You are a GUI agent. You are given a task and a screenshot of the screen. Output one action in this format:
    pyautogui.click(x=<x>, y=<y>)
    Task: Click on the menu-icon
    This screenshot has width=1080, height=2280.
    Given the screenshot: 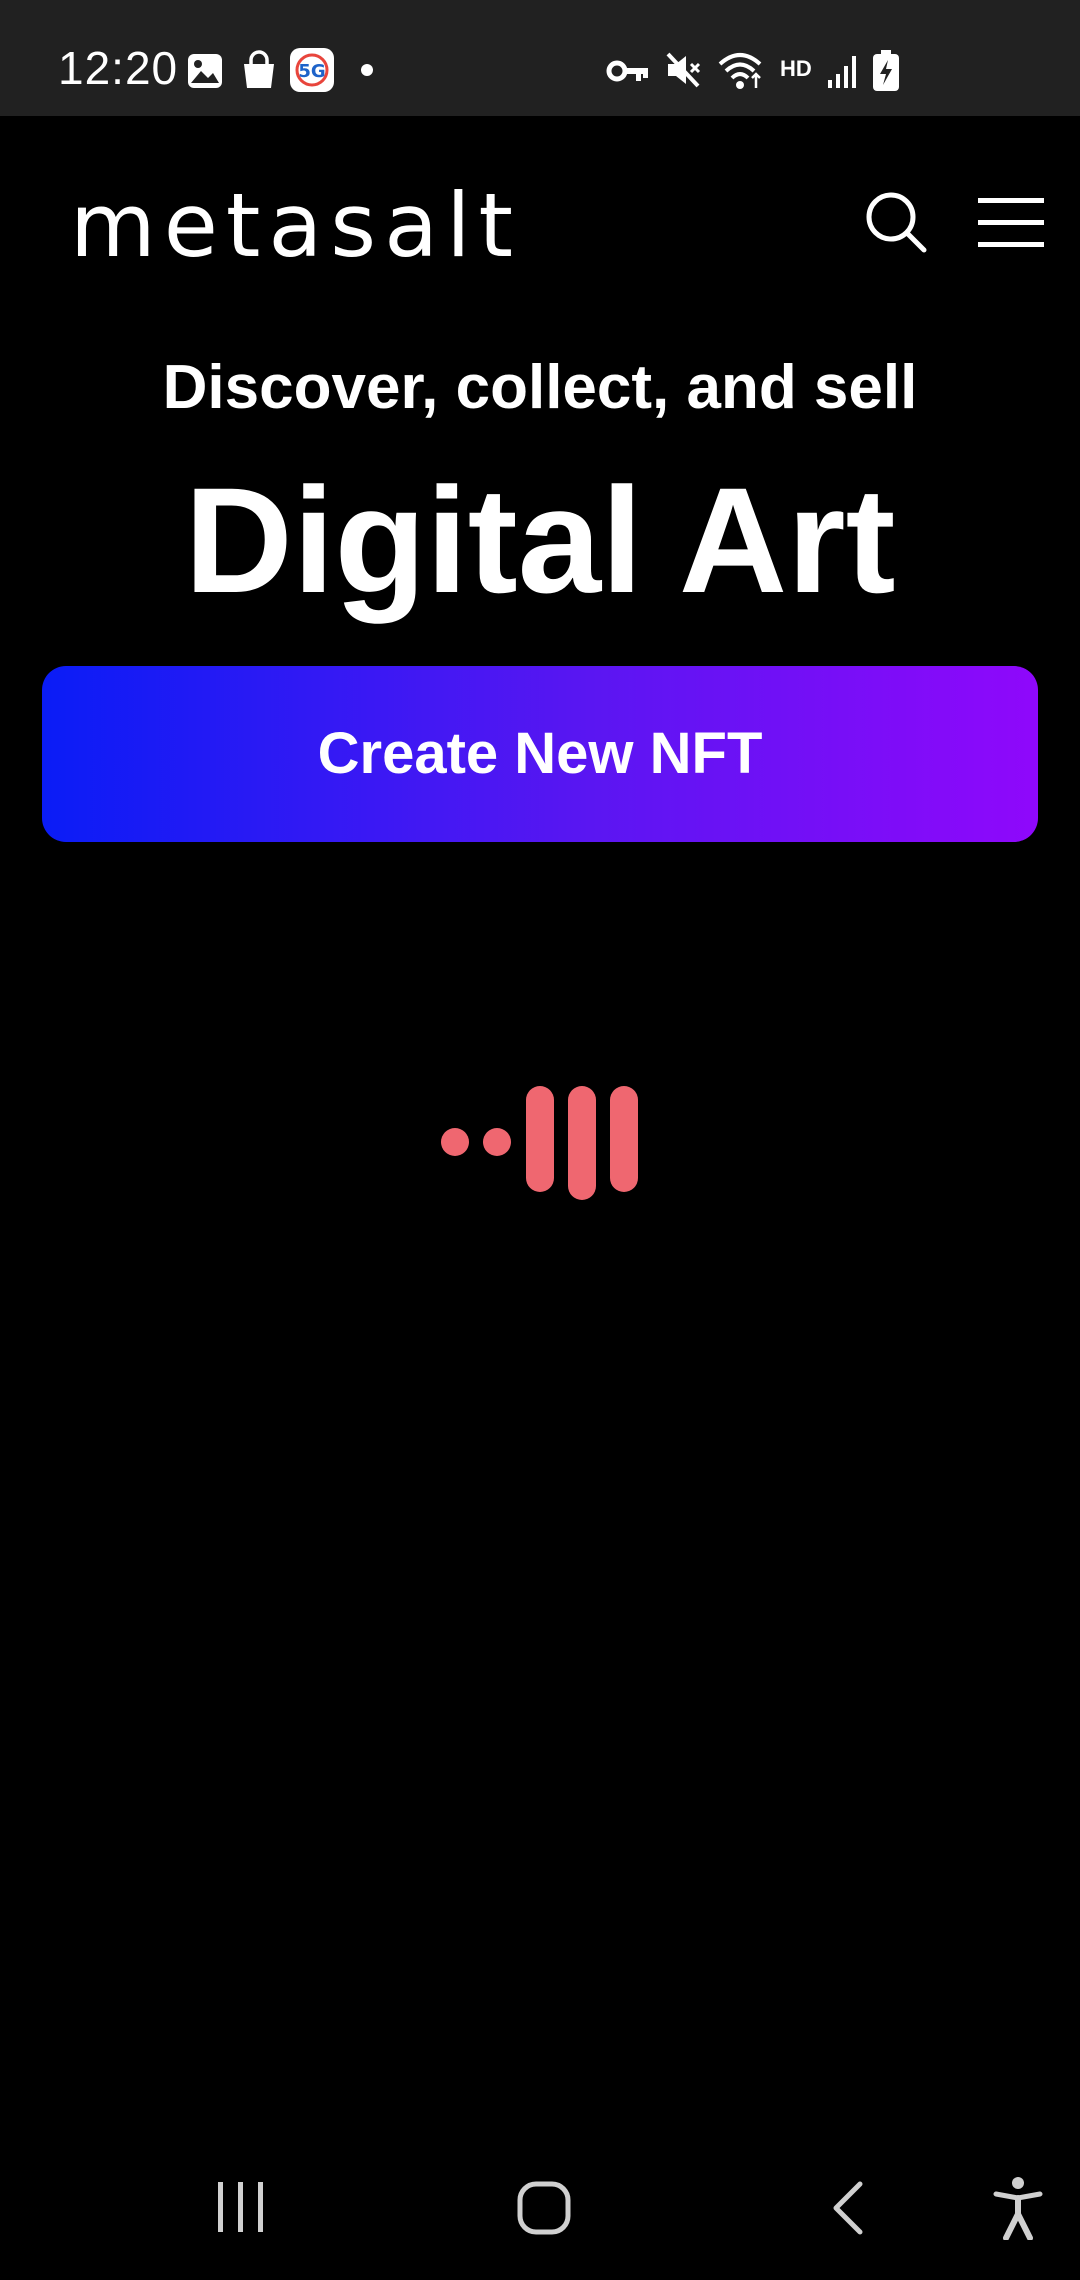 What is the action you would take?
    pyautogui.click(x=1011, y=223)
    